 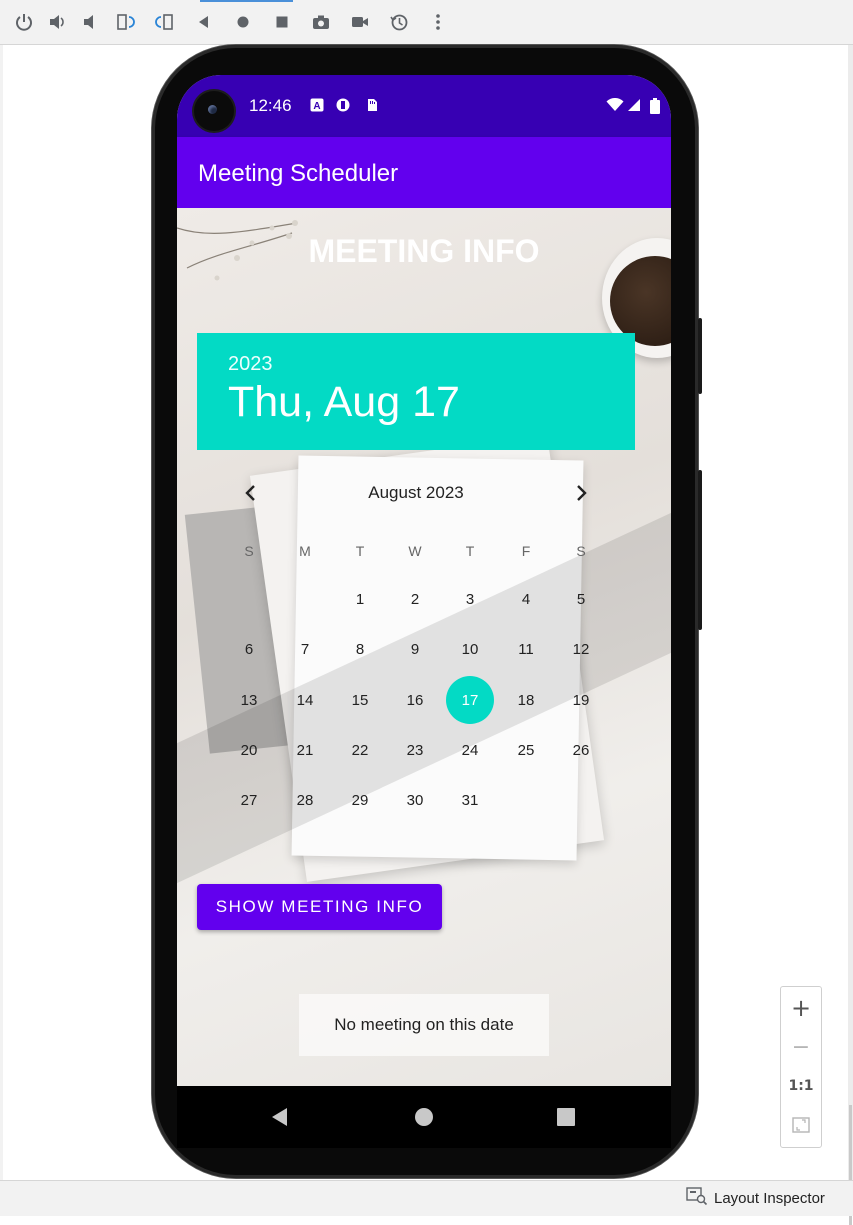 I want to click on zoom-controls: + − 1:1, so click(x=801, y=1067).